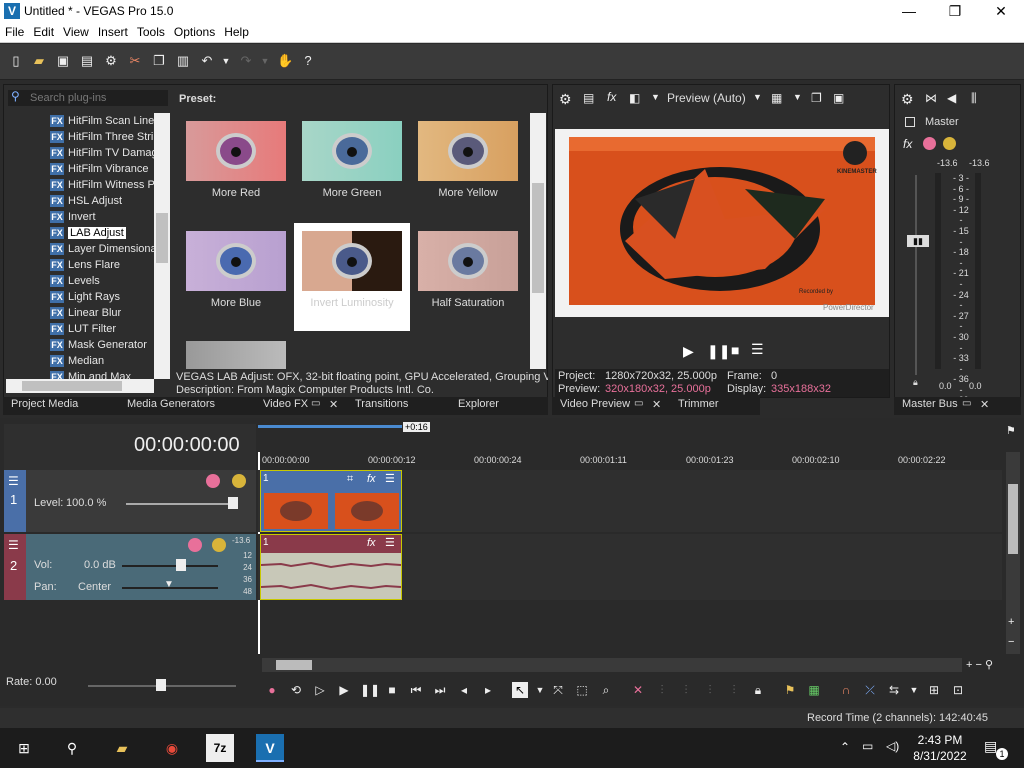 This screenshot has width=1024, height=768. Describe the element at coordinates (219, 545) in the screenshot. I see `solo-icon` at that location.